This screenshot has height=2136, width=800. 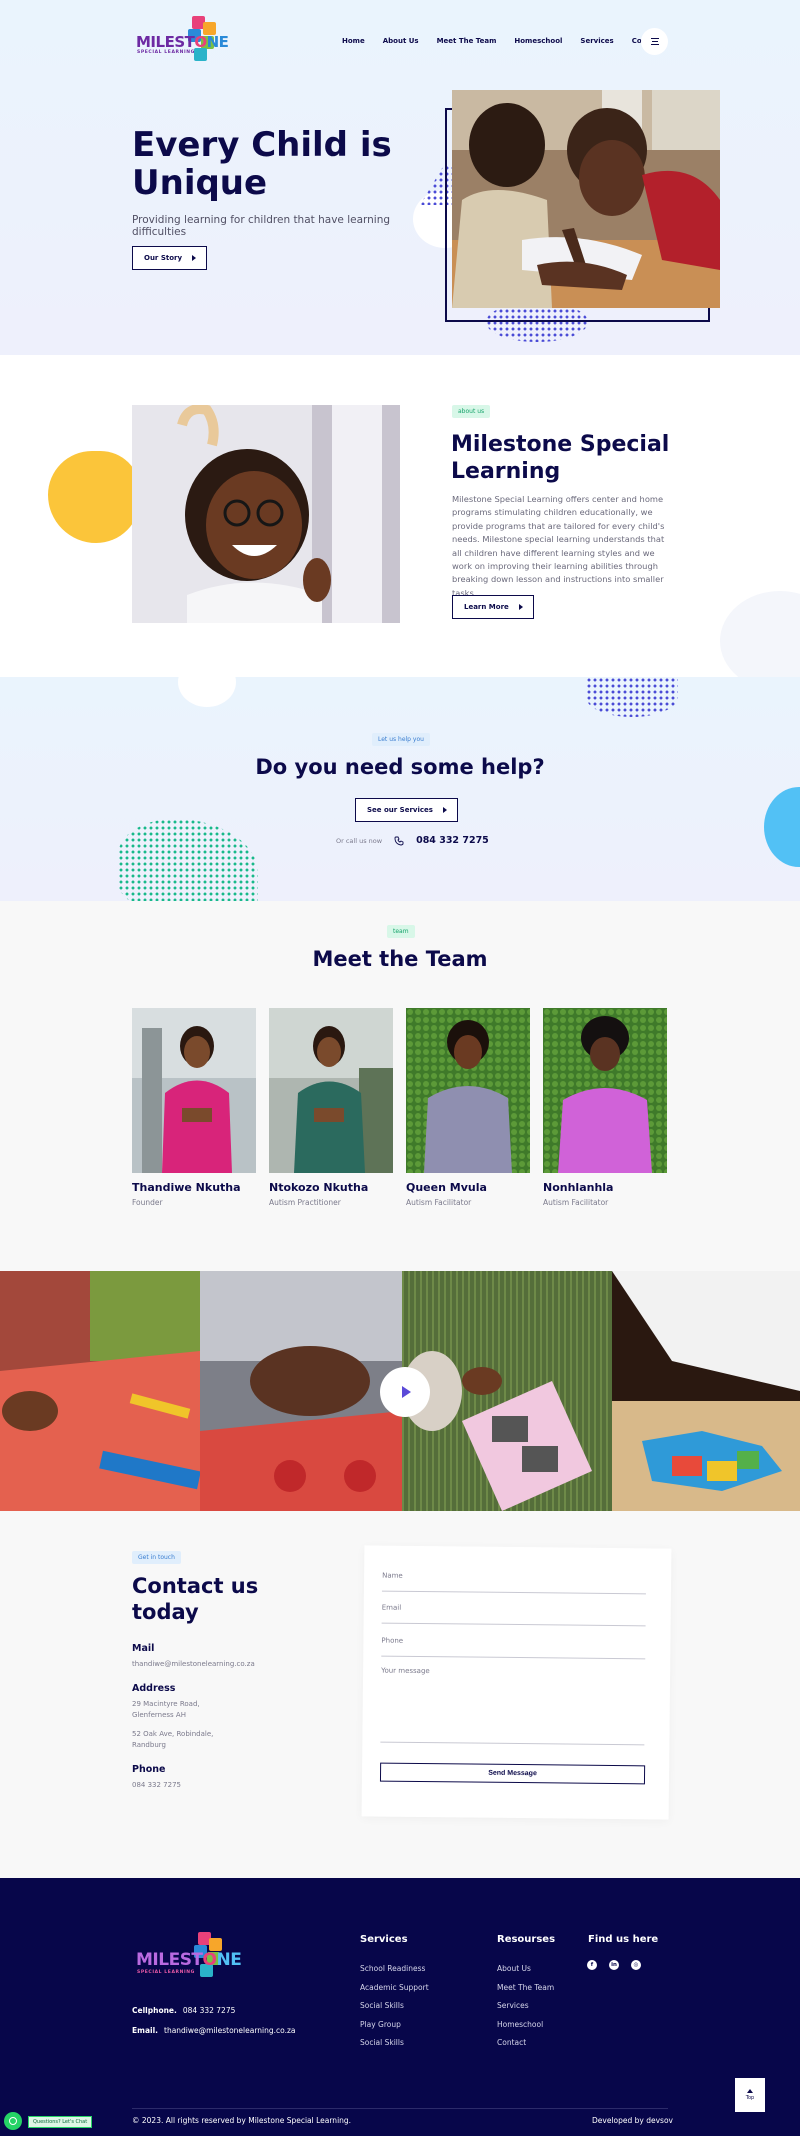 What do you see at coordinates (513, 1648) in the screenshot?
I see `phone-field: Phone` at bounding box center [513, 1648].